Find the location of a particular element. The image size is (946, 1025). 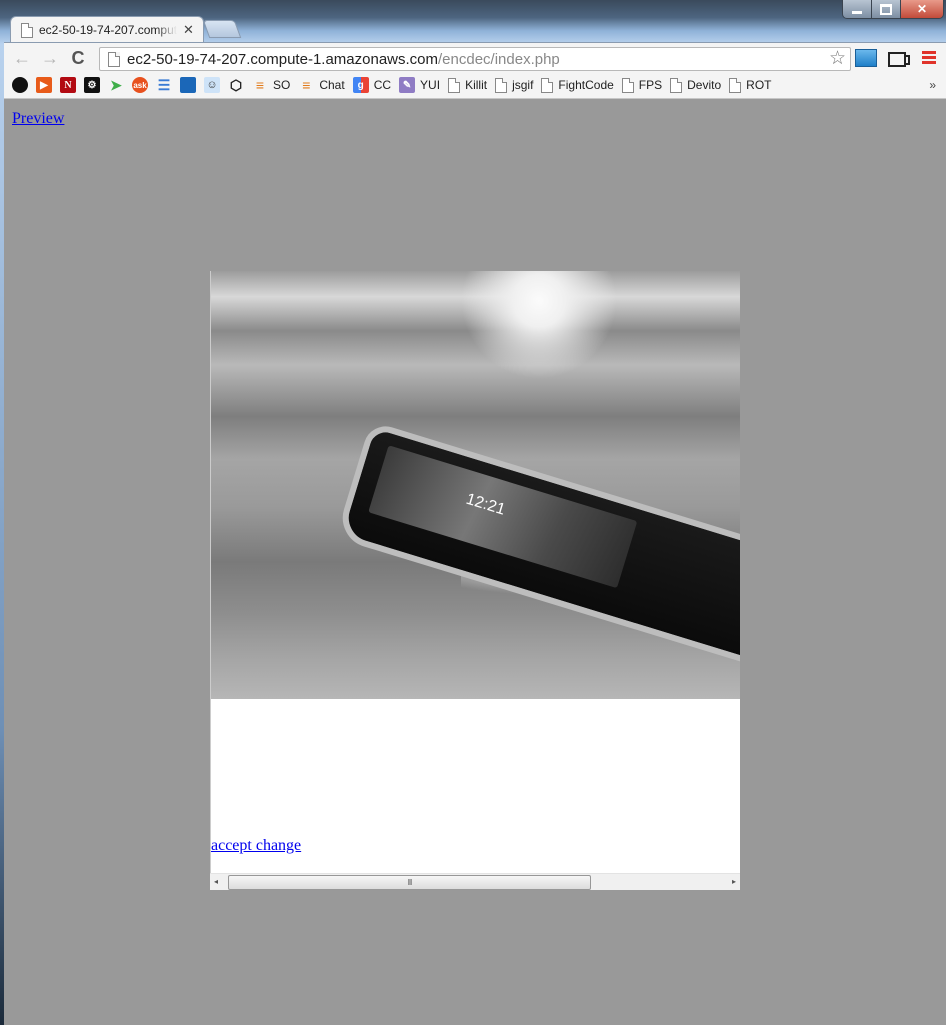

camera-extension-icon is located at coordinates (899, 59).